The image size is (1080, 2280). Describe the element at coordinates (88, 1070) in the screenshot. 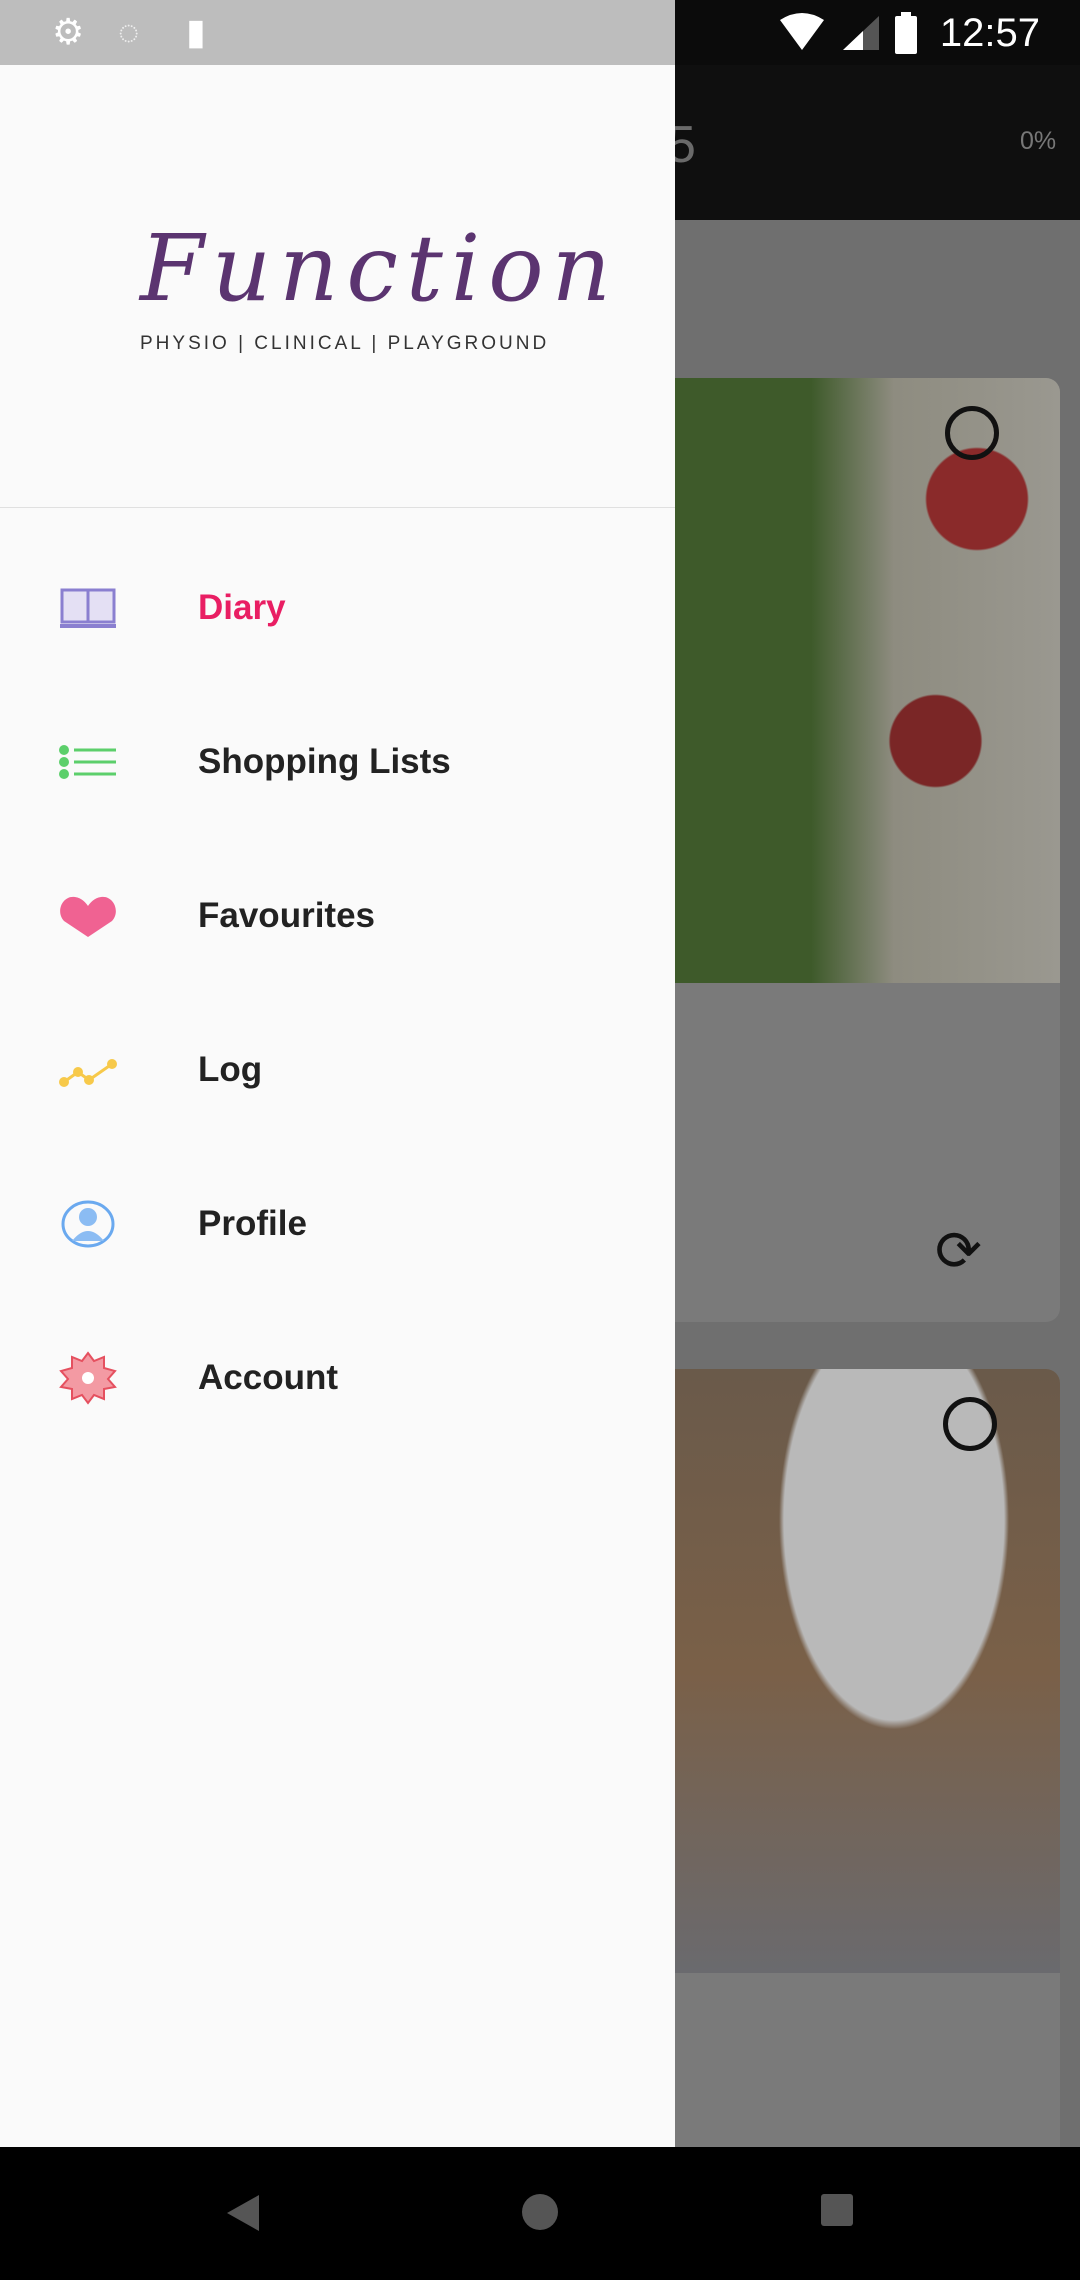

I see `chart-line-icon` at that location.